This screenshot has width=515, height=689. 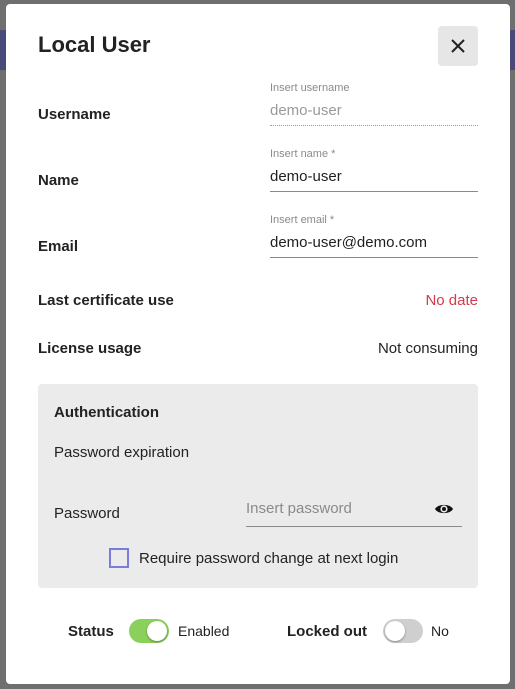 What do you see at coordinates (204, 631) in the screenshot?
I see `status-value: Enabled` at bounding box center [204, 631].